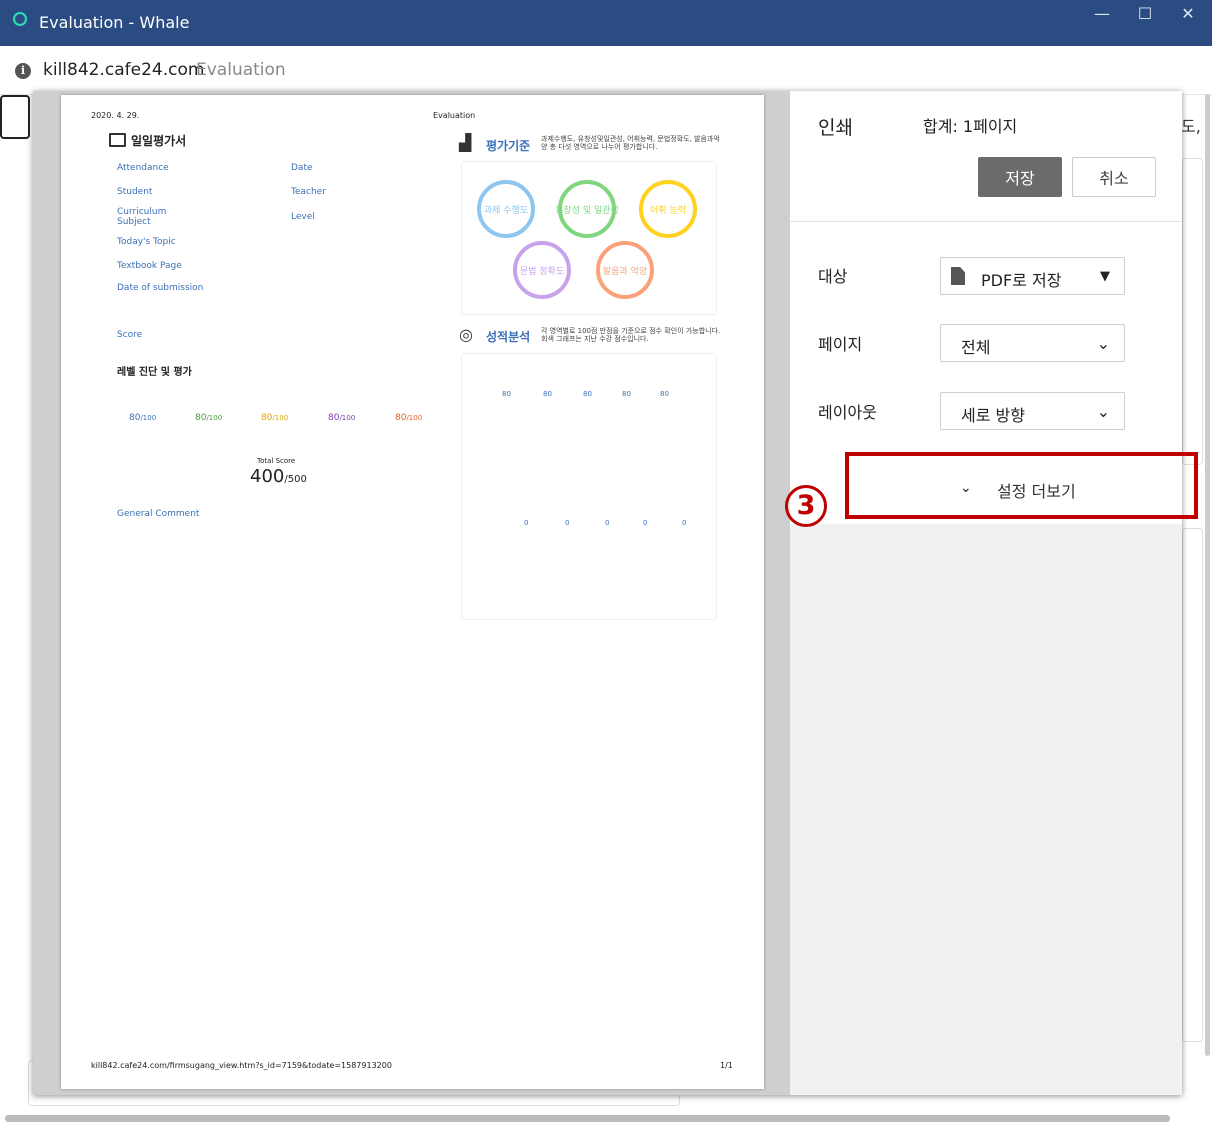 The image size is (1212, 1125). What do you see at coordinates (146, 242) in the screenshot?
I see `label-topic: Today's Topic` at bounding box center [146, 242].